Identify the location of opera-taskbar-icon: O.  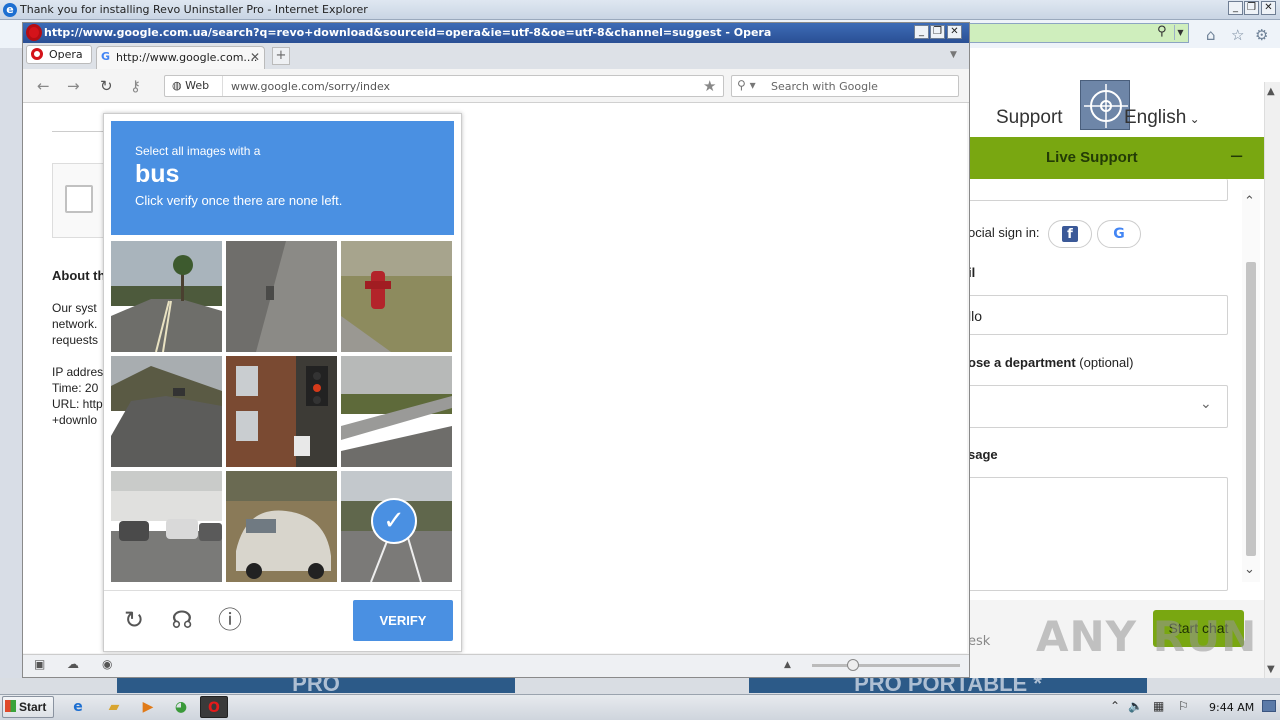
(214, 707).